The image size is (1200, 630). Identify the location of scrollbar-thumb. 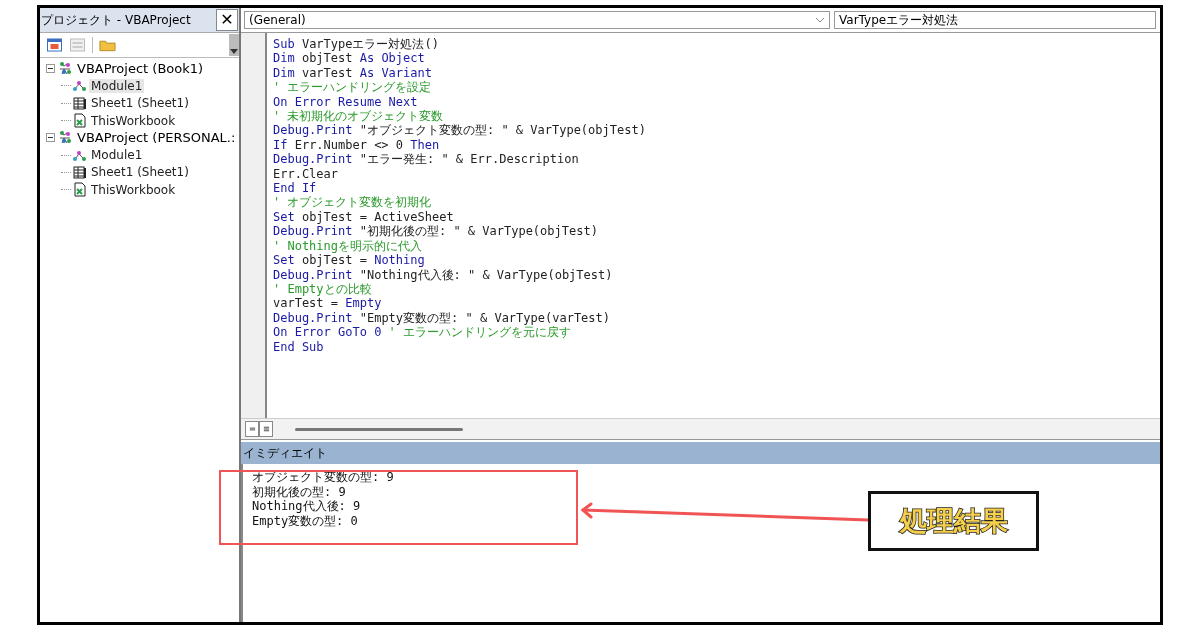
(379, 429).